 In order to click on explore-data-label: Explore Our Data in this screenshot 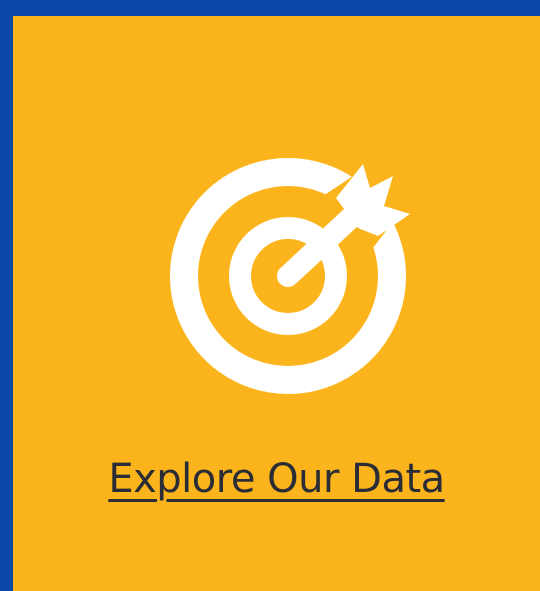, I will do `click(276, 479)`.